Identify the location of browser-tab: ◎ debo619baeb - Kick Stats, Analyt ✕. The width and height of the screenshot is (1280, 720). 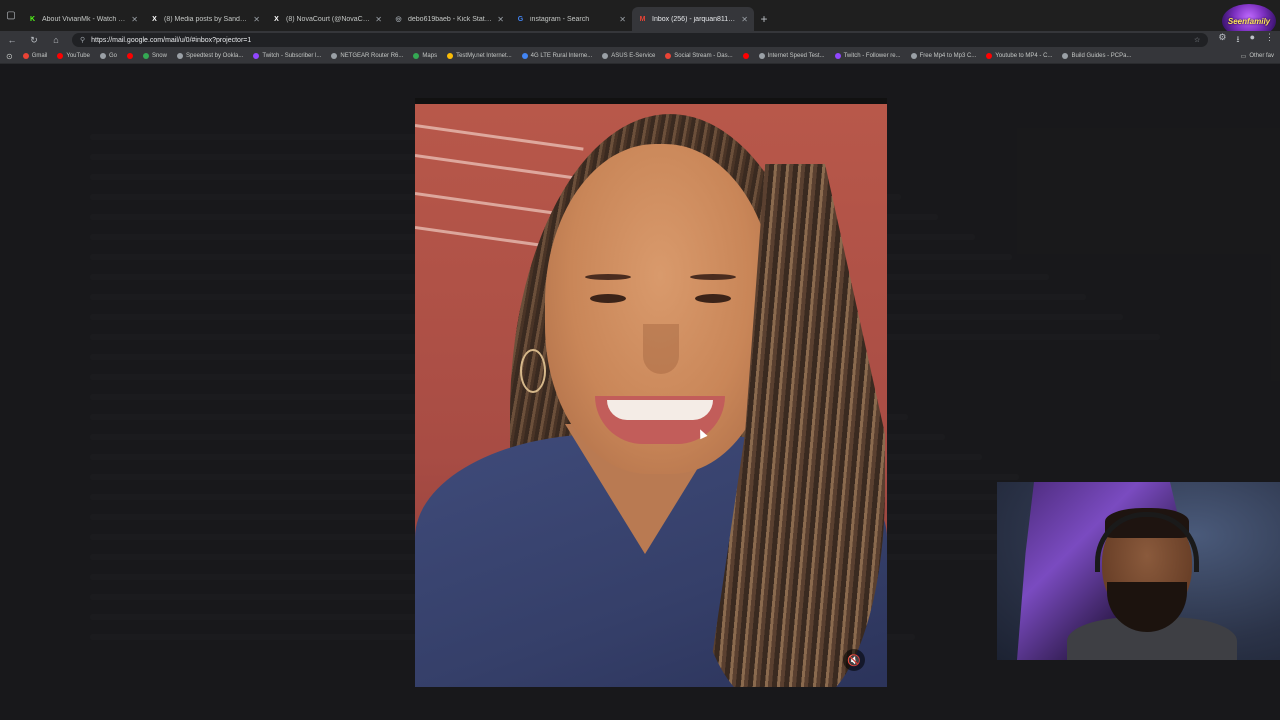
(449, 19).